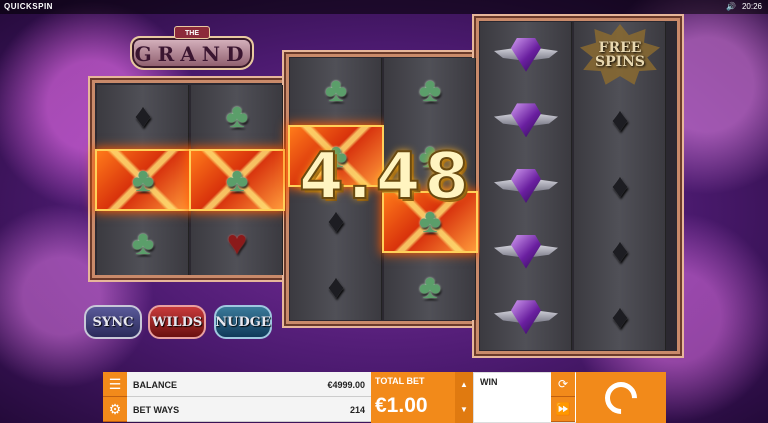 This screenshot has height=423, width=768. I want to click on logo-the: THE, so click(192, 32).